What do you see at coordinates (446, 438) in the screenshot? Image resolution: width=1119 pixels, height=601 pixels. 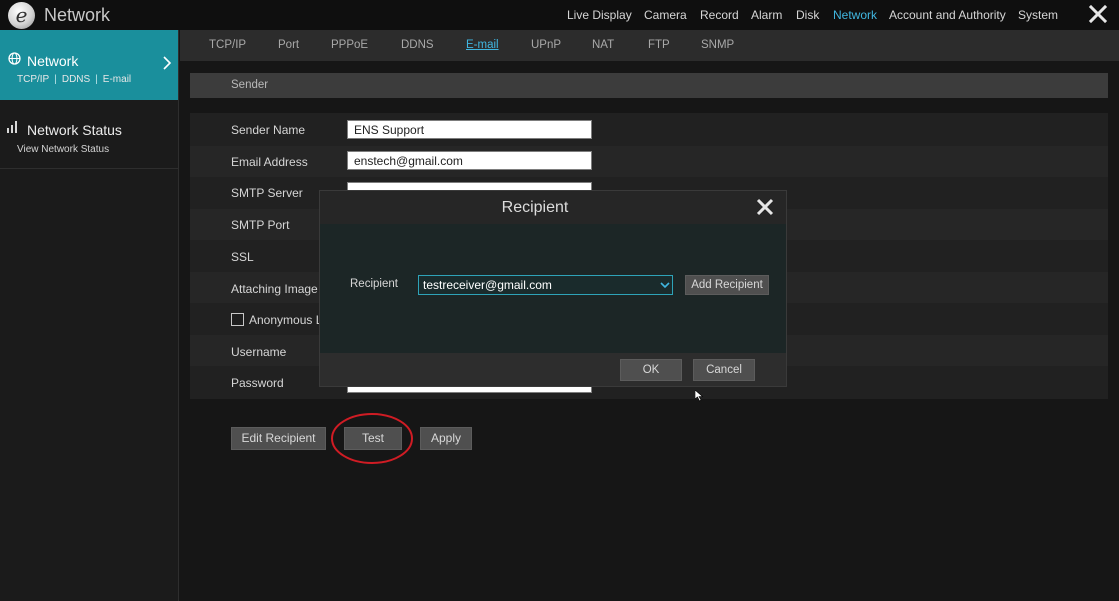 I see `apply-button: Apply` at bounding box center [446, 438].